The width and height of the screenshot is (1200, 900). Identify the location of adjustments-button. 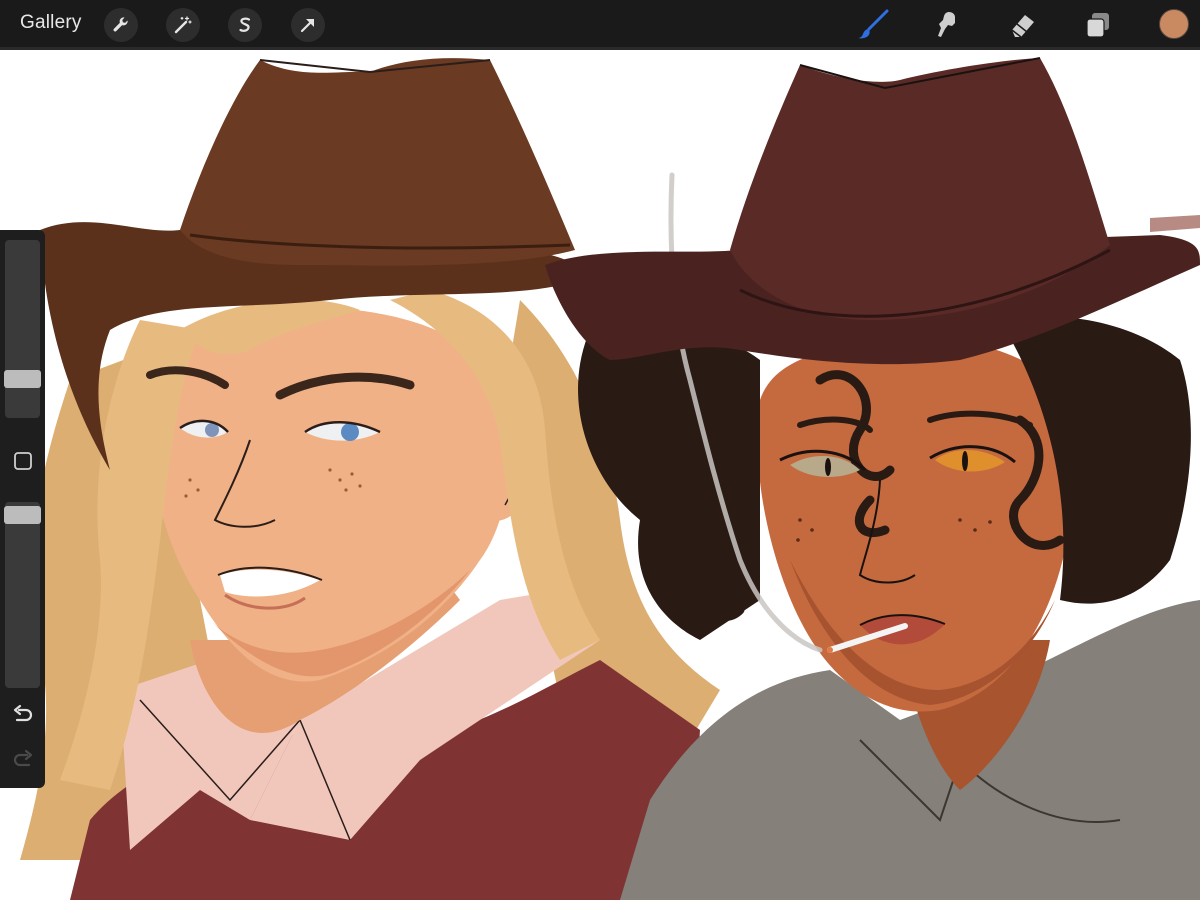
(183, 25).